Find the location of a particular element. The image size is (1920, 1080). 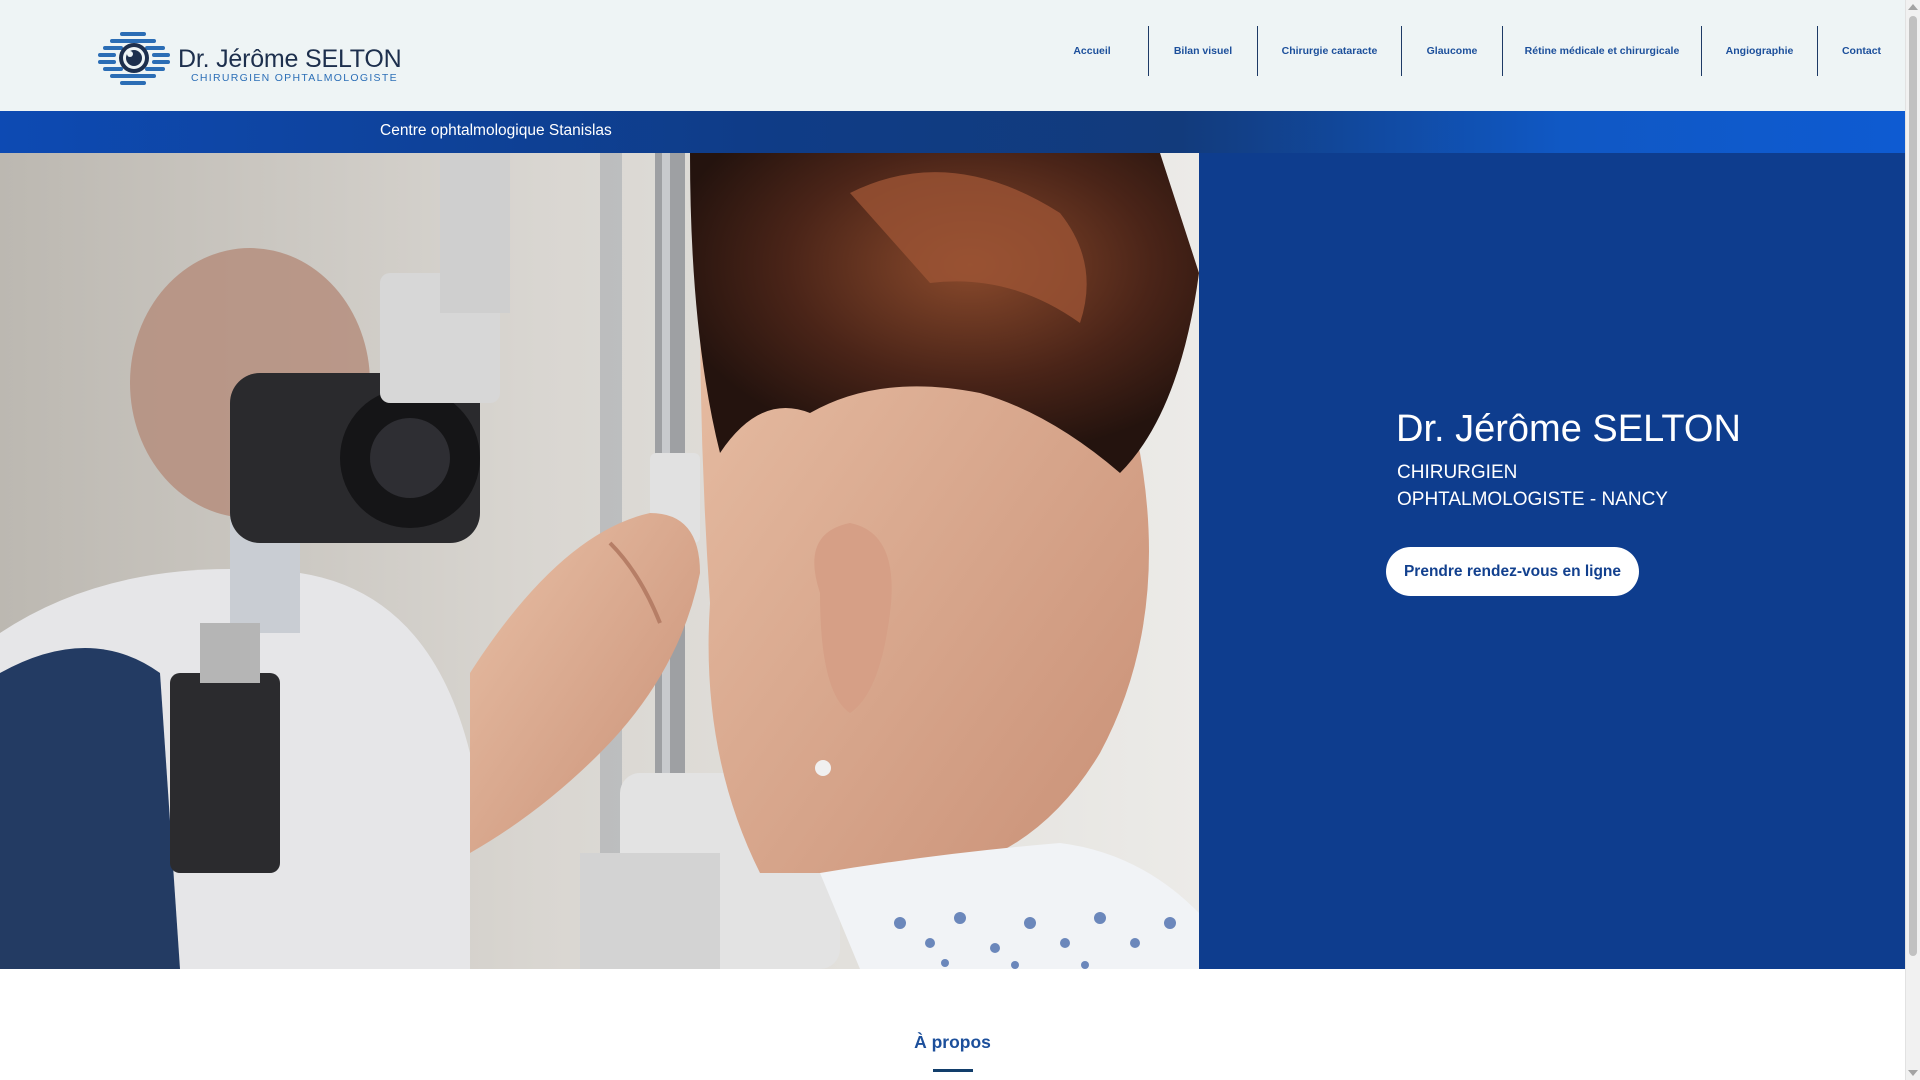

scrollbar-thumb is located at coordinates (1913, 486).